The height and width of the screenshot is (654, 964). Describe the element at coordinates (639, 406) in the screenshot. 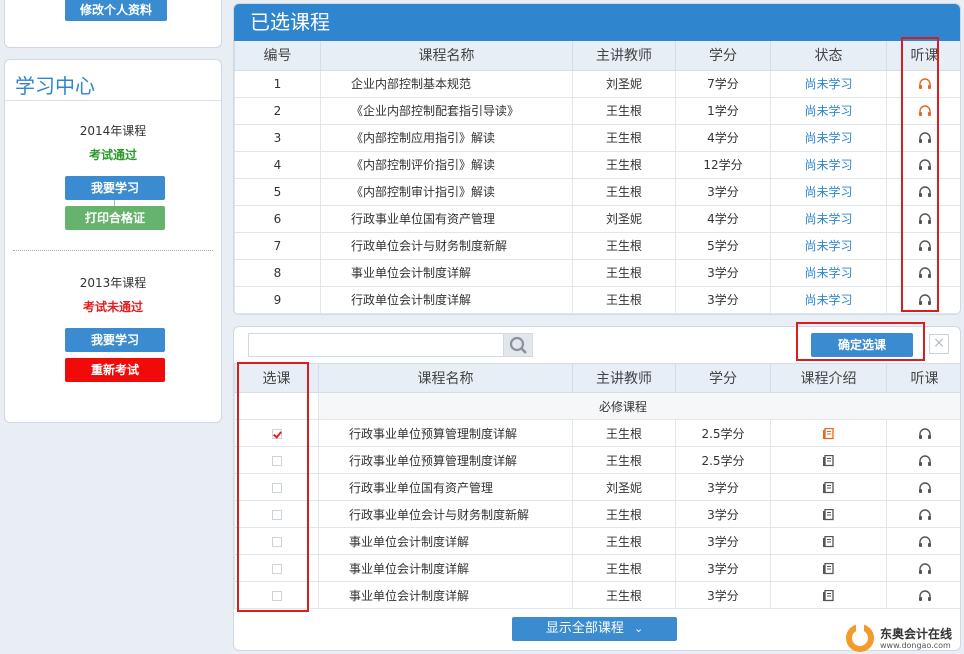

I see `required-courses-label: 必修课程` at that location.